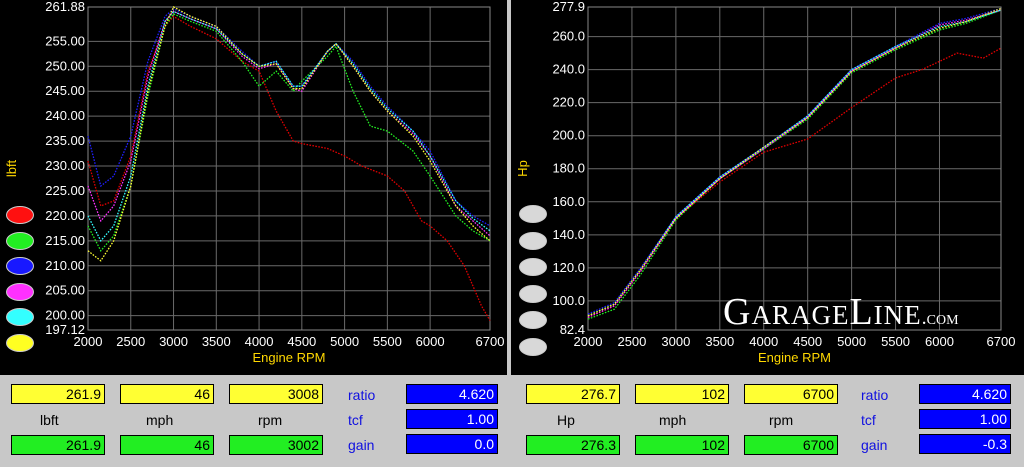  Describe the element at coordinates (65, 190) in the screenshot. I see `y-tick-label: 225.00` at that location.